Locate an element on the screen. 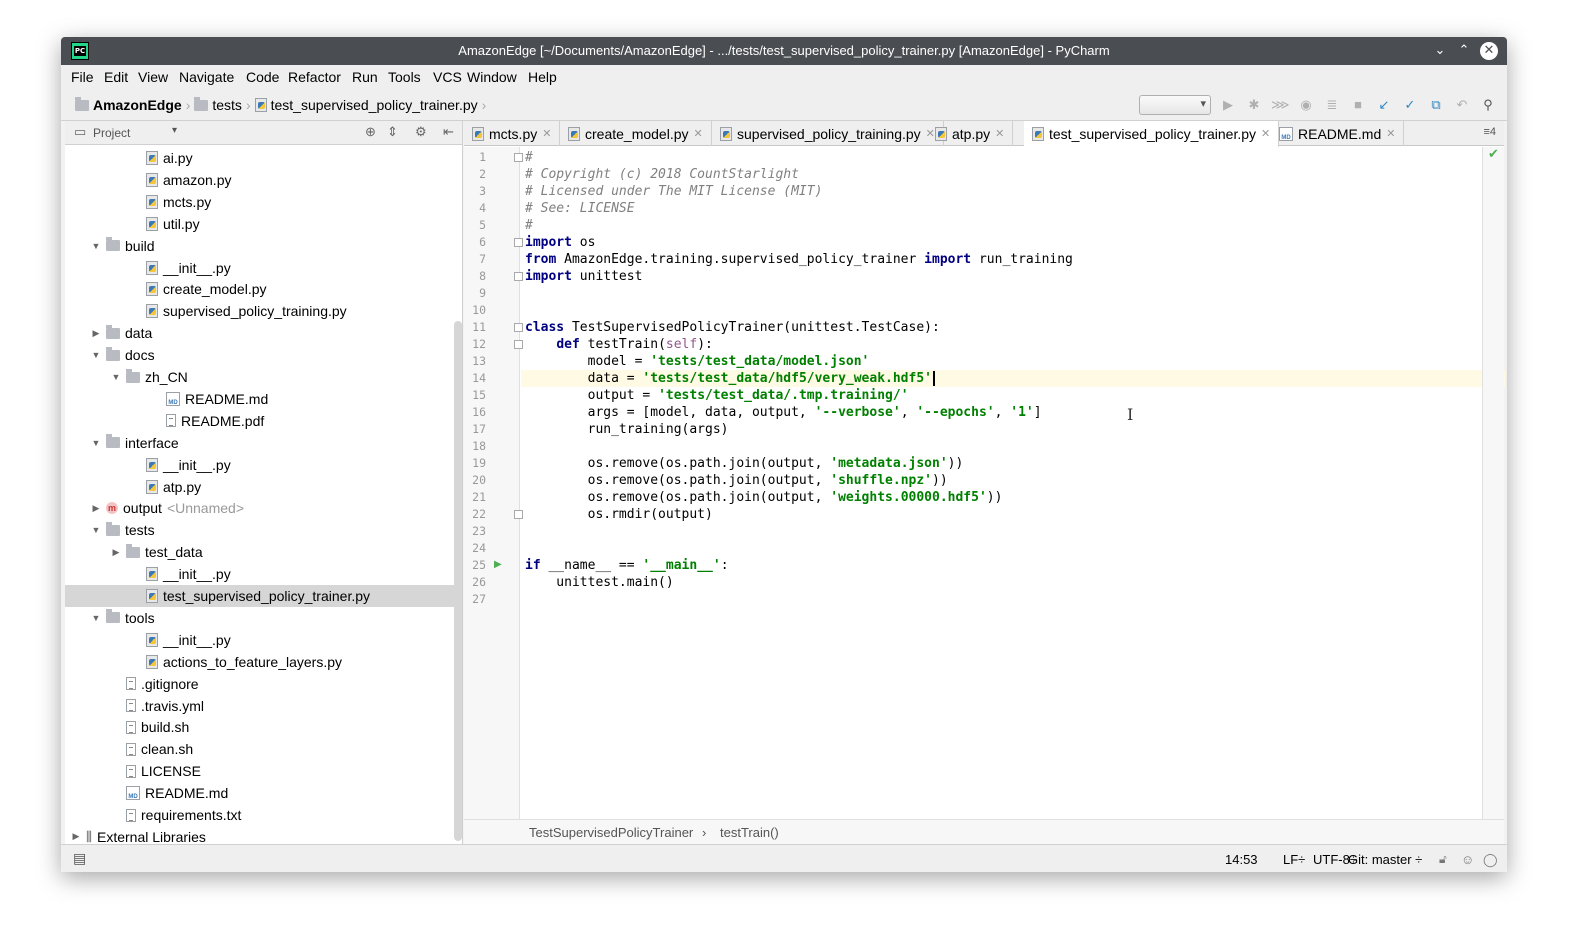 This screenshot has height=937, width=1574. vcs-commit-icon: ✓ is located at coordinates (1410, 105).